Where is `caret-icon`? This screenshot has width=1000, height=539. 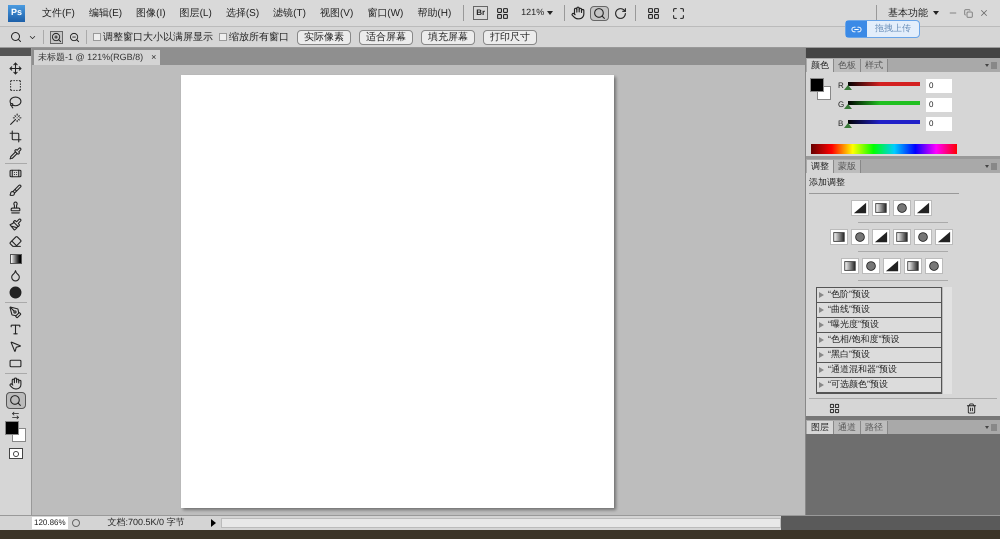
caret-icon is located at coordinates (550, 13).